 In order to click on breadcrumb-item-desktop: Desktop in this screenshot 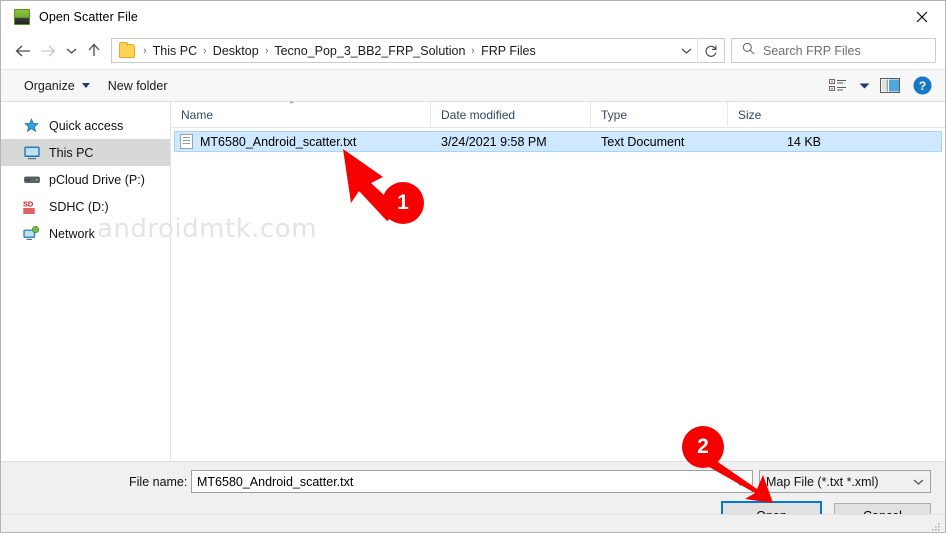, I will do `click(236, 51)`.